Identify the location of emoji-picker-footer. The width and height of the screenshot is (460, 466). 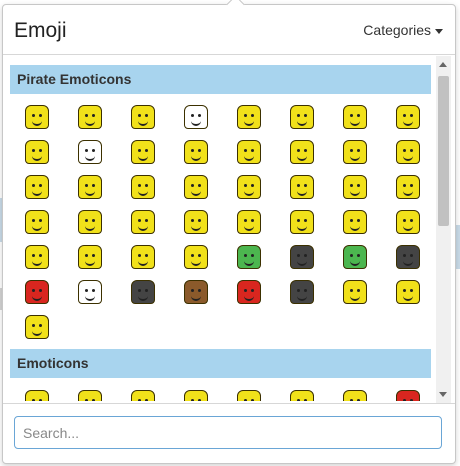
(229, 433).